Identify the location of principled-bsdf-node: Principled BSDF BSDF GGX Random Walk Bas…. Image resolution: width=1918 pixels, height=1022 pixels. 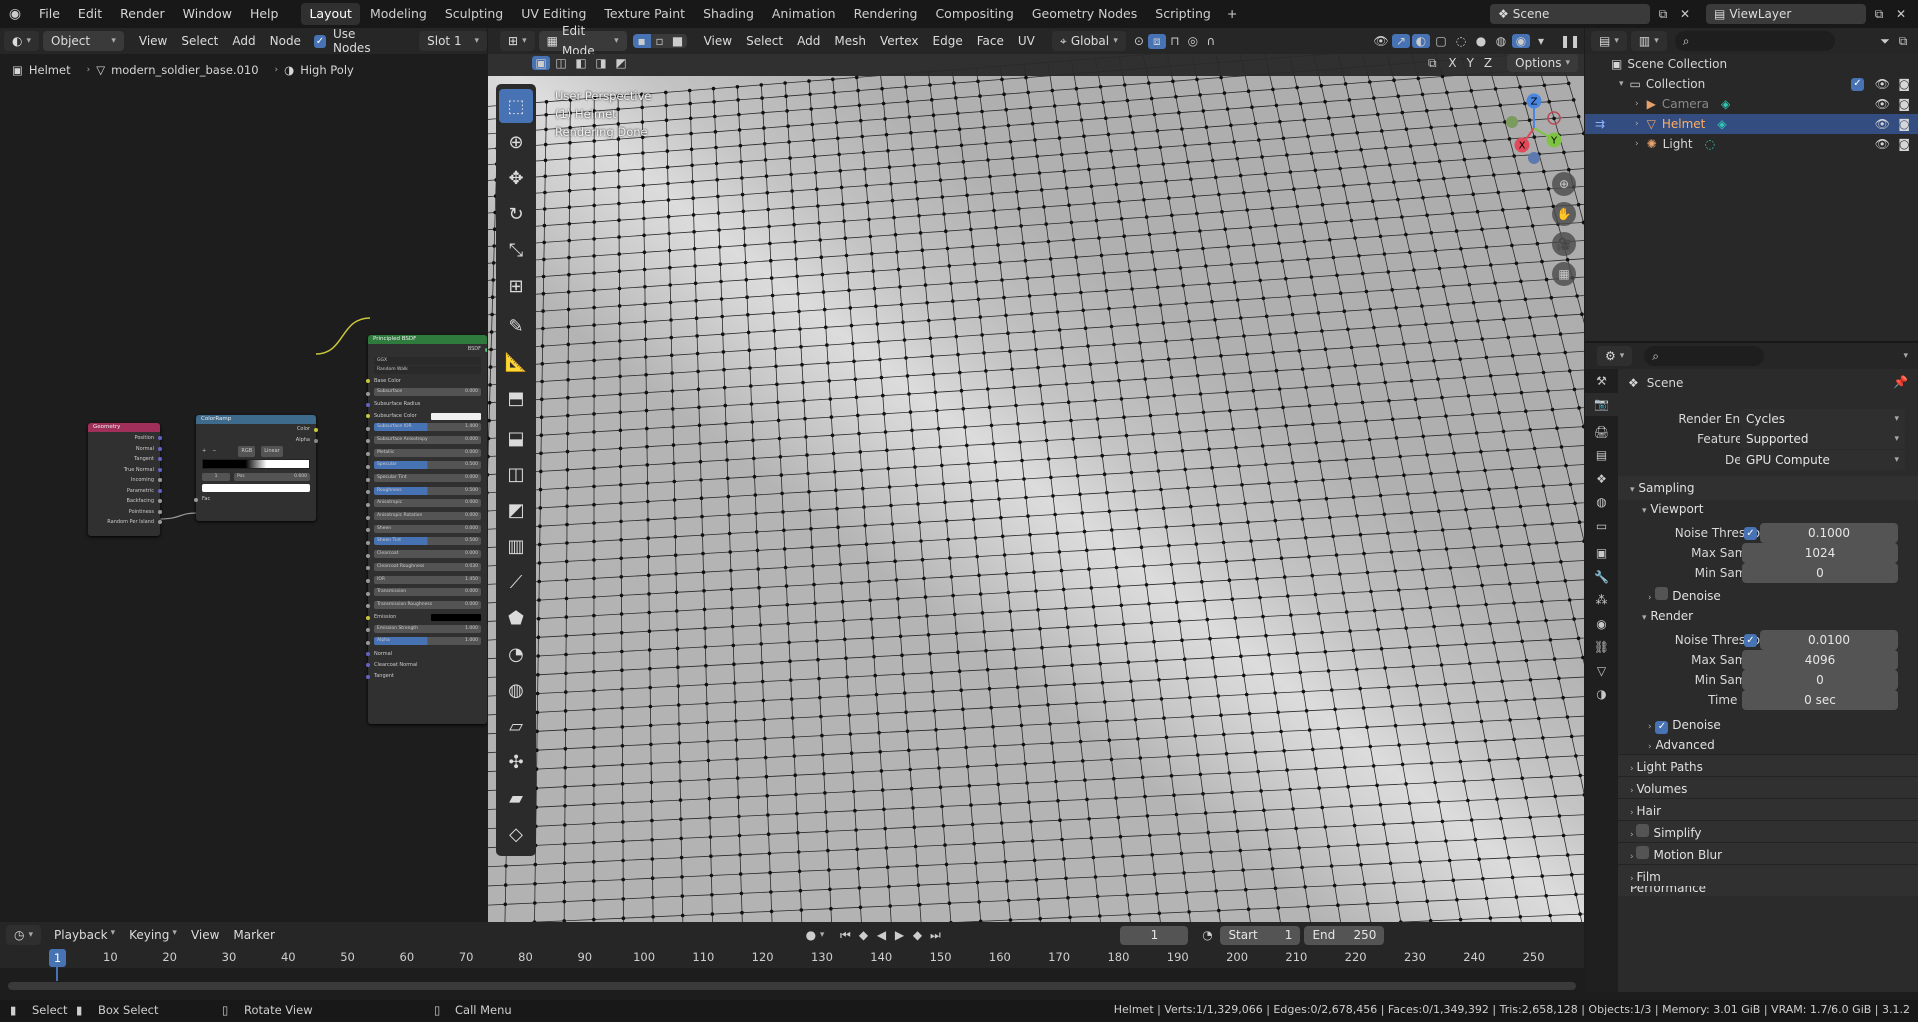
(426, 529).